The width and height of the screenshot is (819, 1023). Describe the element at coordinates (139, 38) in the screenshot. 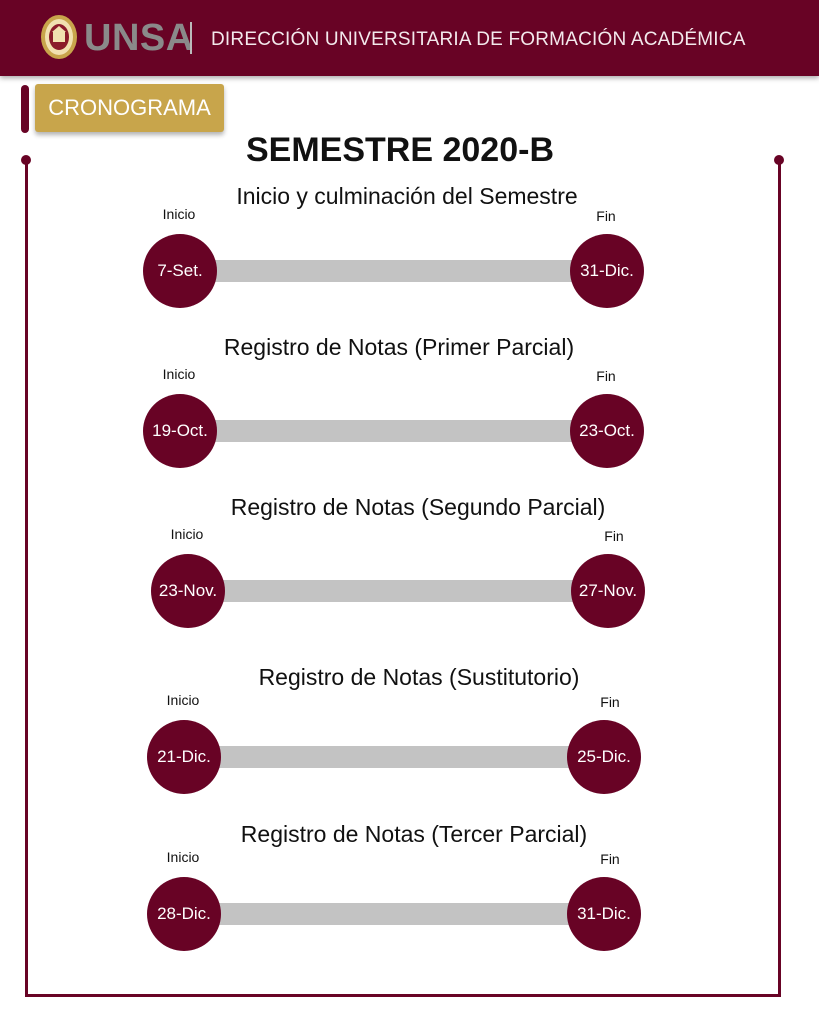

I see `brand-logo-text: UNSA` at that location.